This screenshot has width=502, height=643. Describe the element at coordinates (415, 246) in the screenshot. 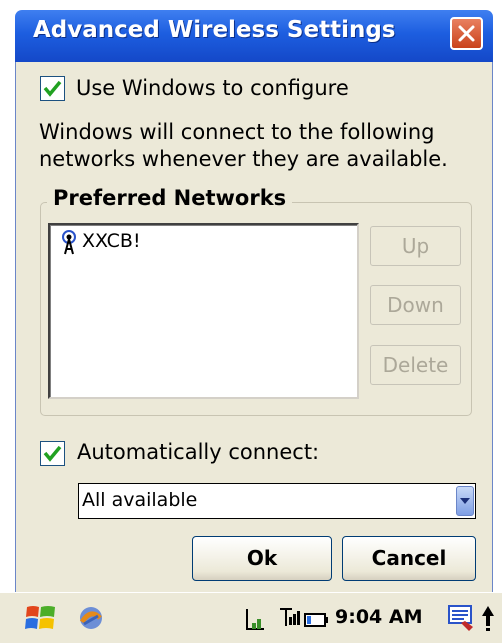

I see `up-button: Up` at that location.